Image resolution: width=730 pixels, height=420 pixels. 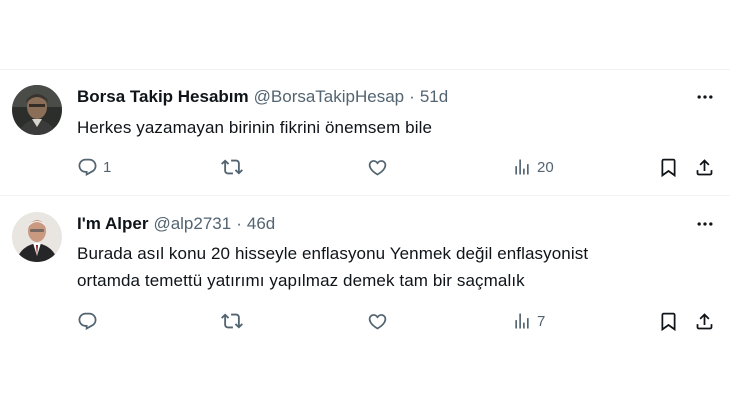 I want to click on user-handle: @BorsaTakipHesap, so click(x=329, y=97).